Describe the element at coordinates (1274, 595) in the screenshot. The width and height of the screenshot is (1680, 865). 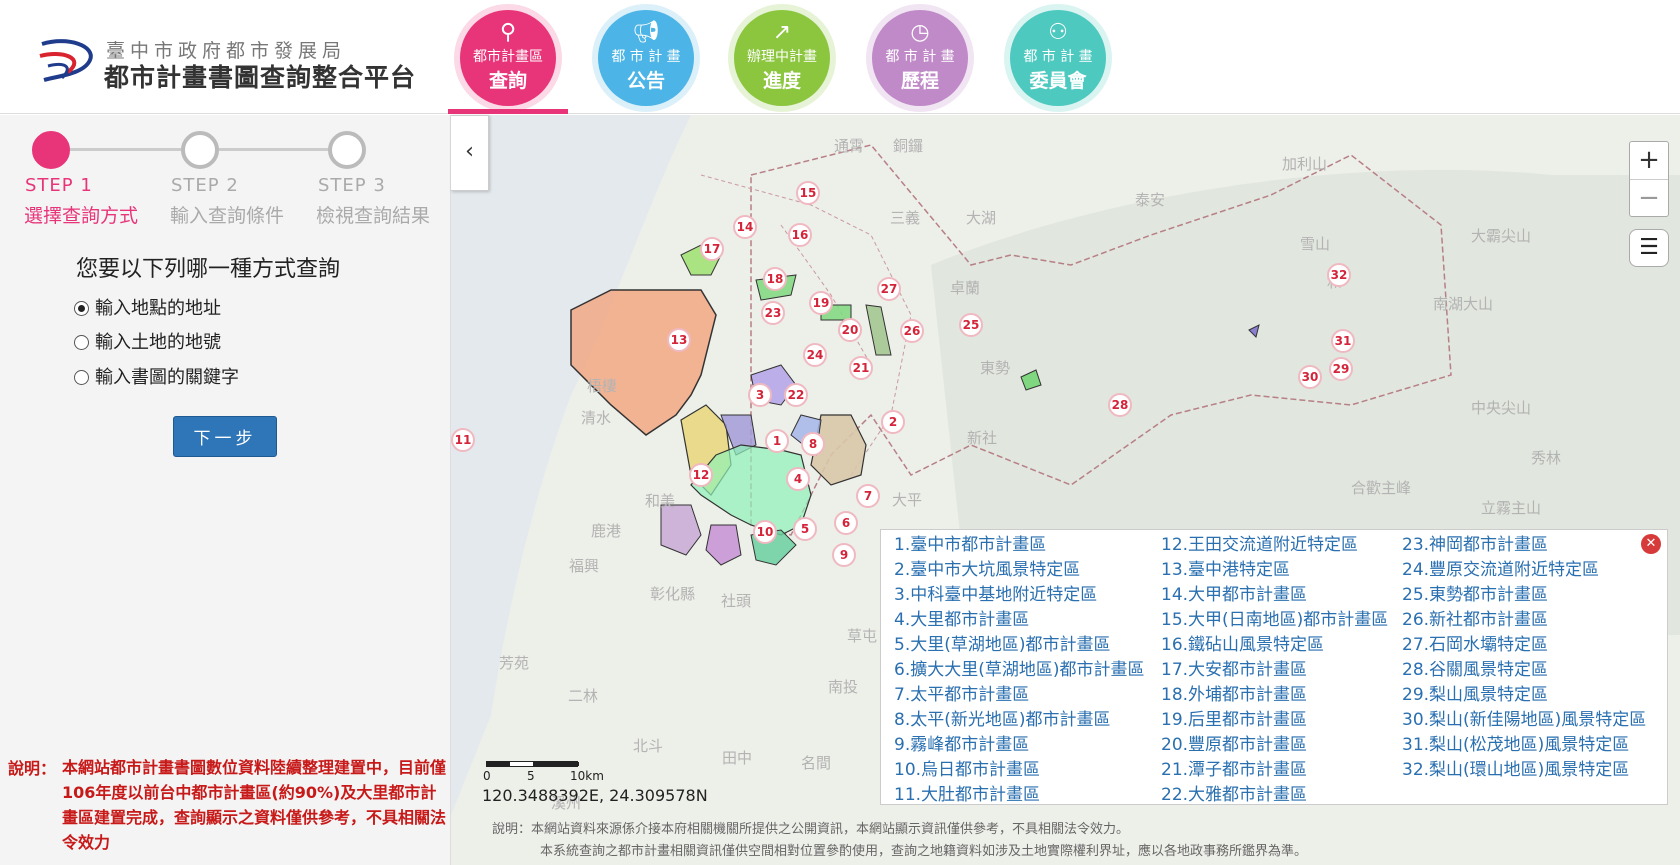
I see `legend-item: 14.大甲都市計畫區` at that location.